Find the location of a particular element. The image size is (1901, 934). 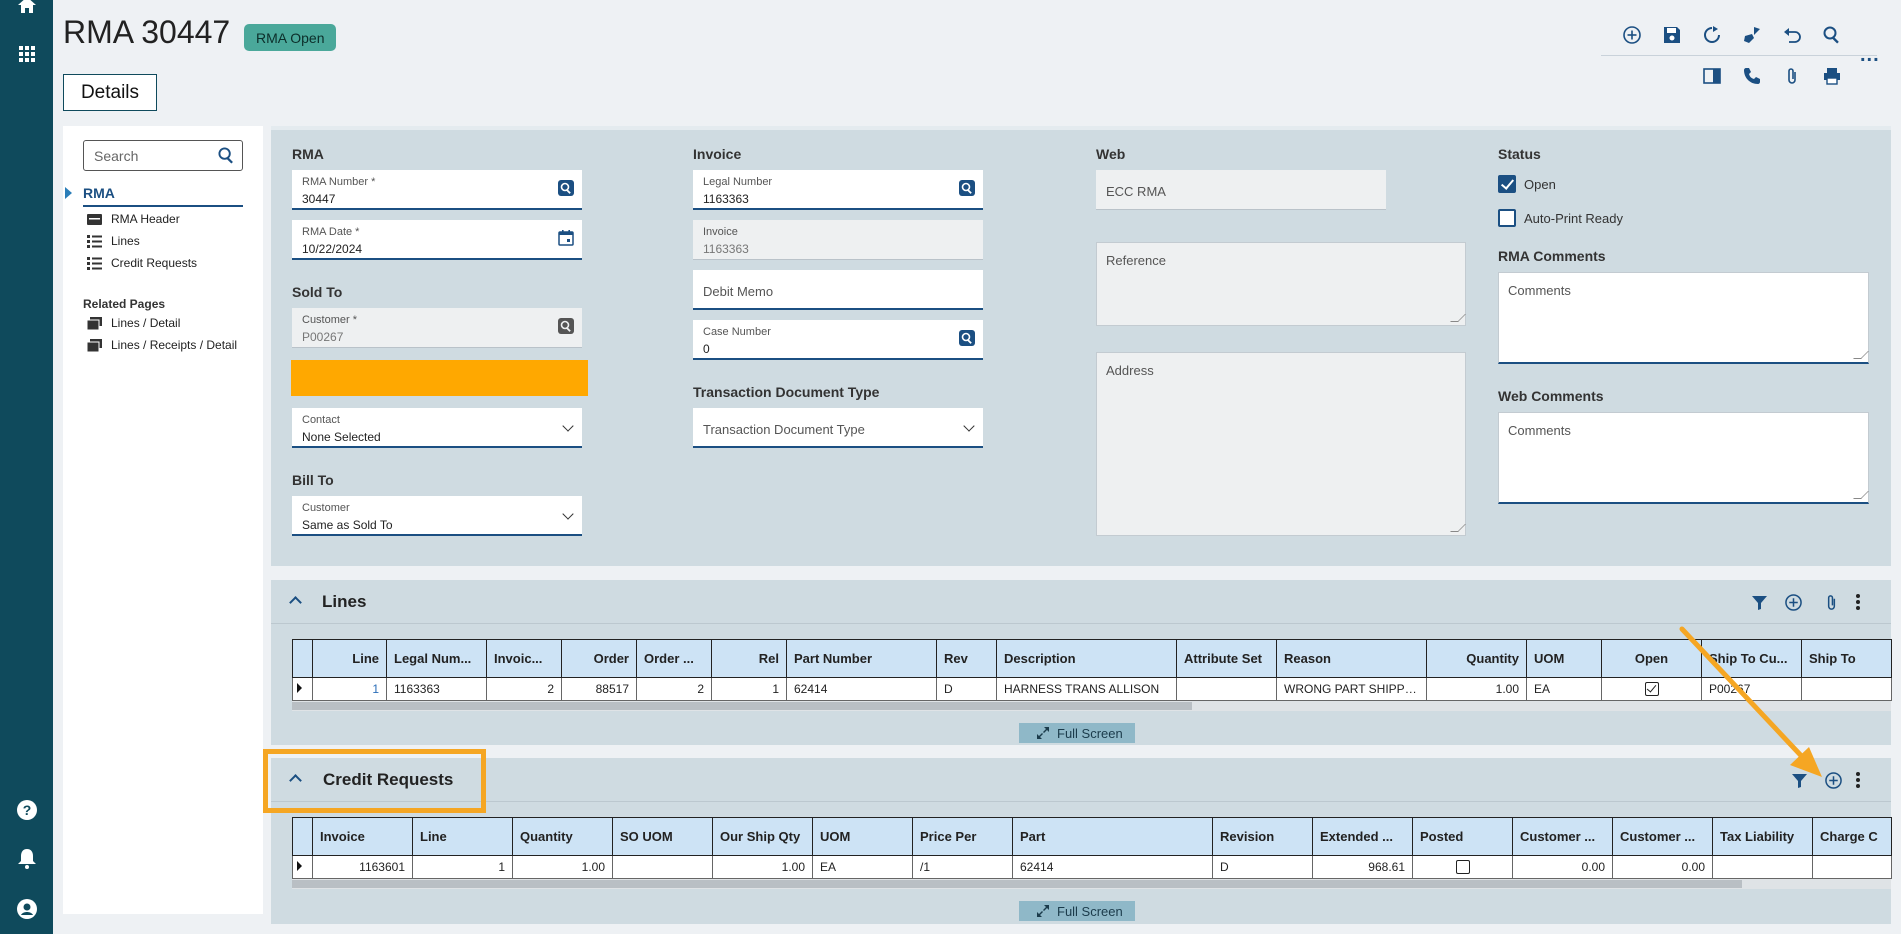

cell-order-line: 2 is located at coordinates (674, 689).